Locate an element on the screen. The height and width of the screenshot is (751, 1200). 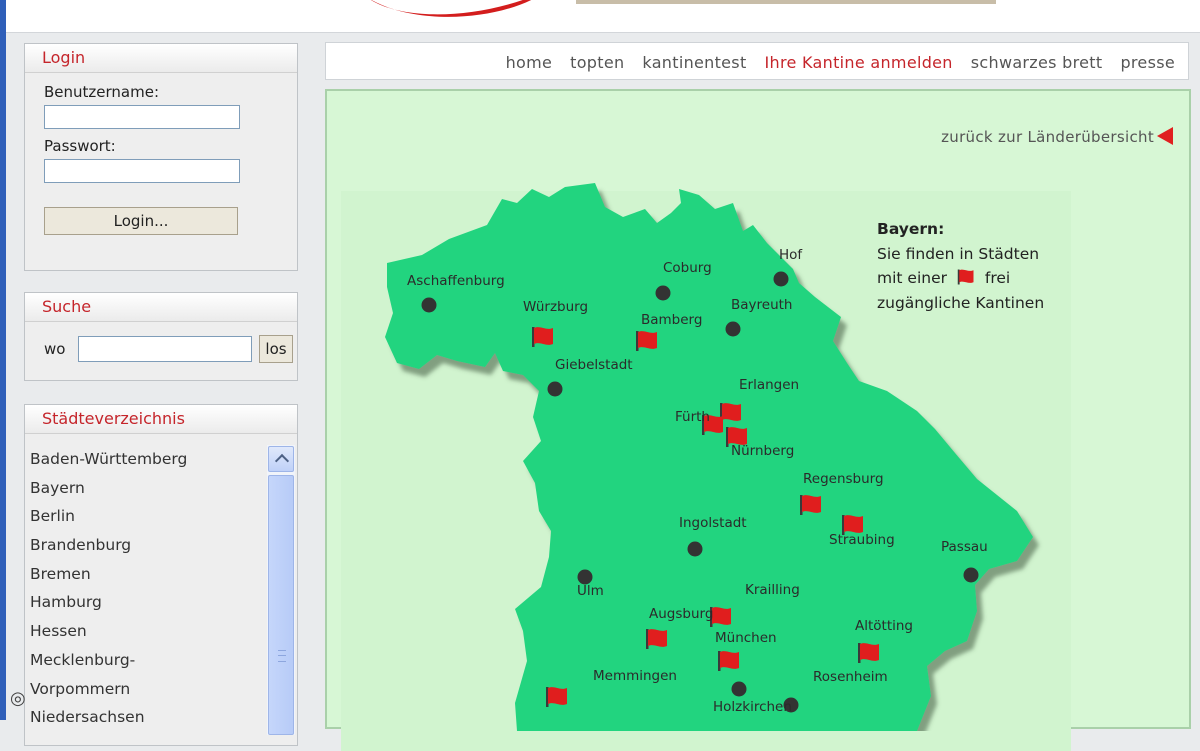
search-box: Suche wo los is located at coordinates (161, 336).